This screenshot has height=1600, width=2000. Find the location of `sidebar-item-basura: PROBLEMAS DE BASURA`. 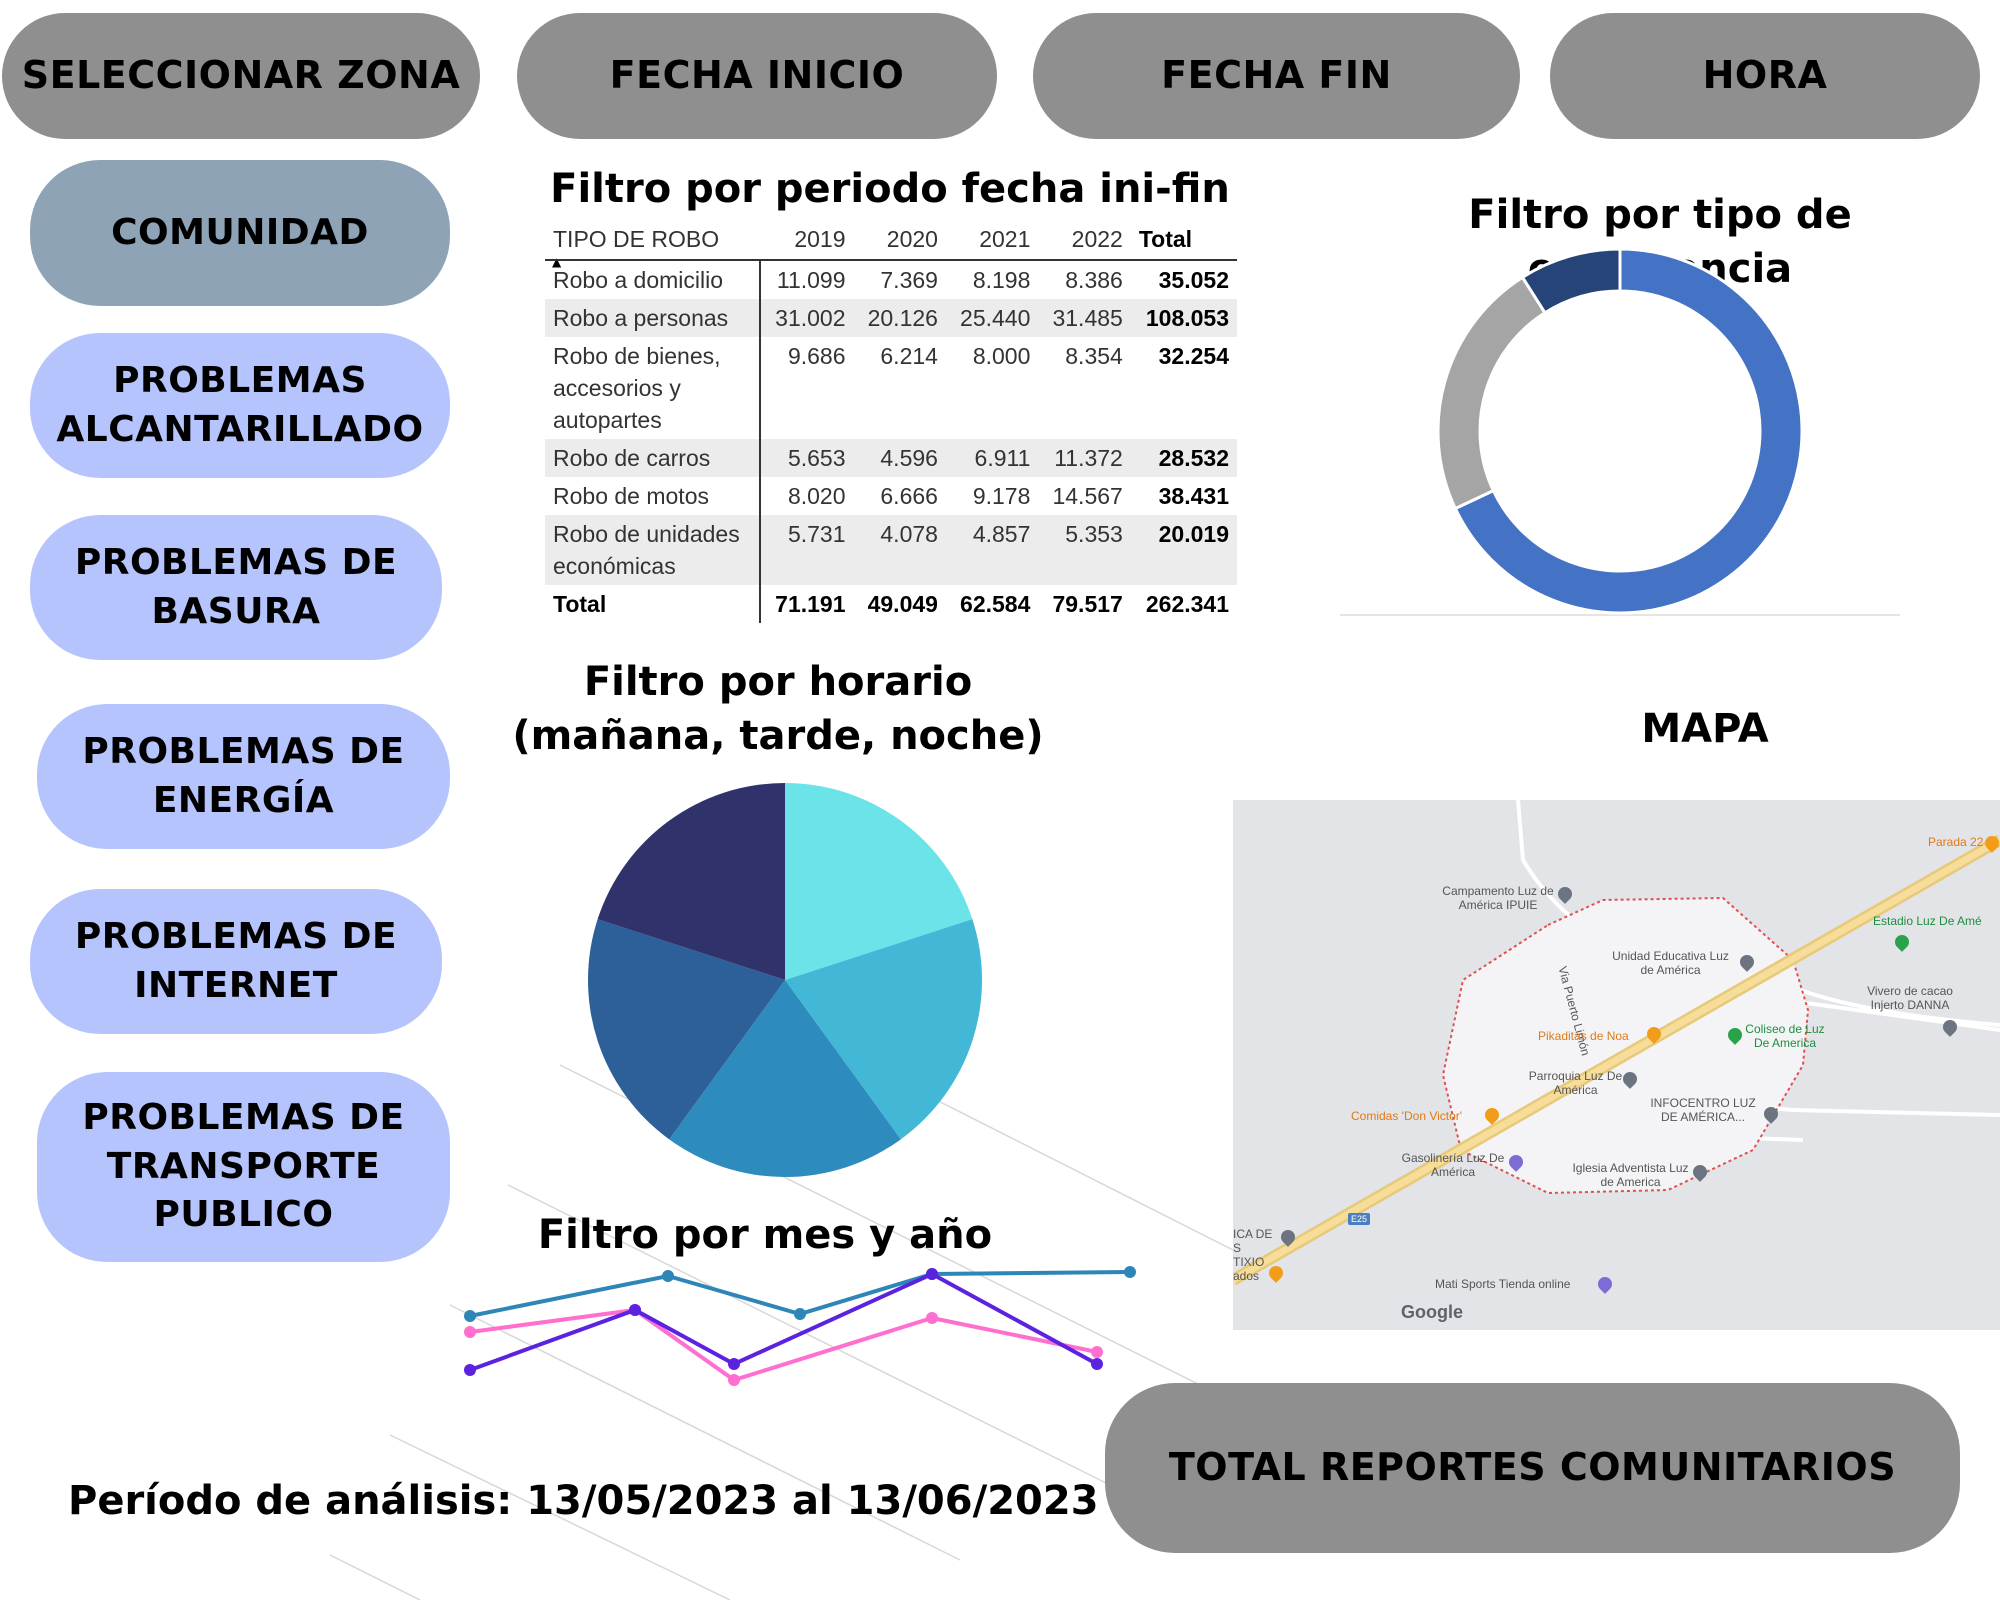

sidebar-item-basura: PROBLEMAS DE BASURA is located at coordinates (236, 587).